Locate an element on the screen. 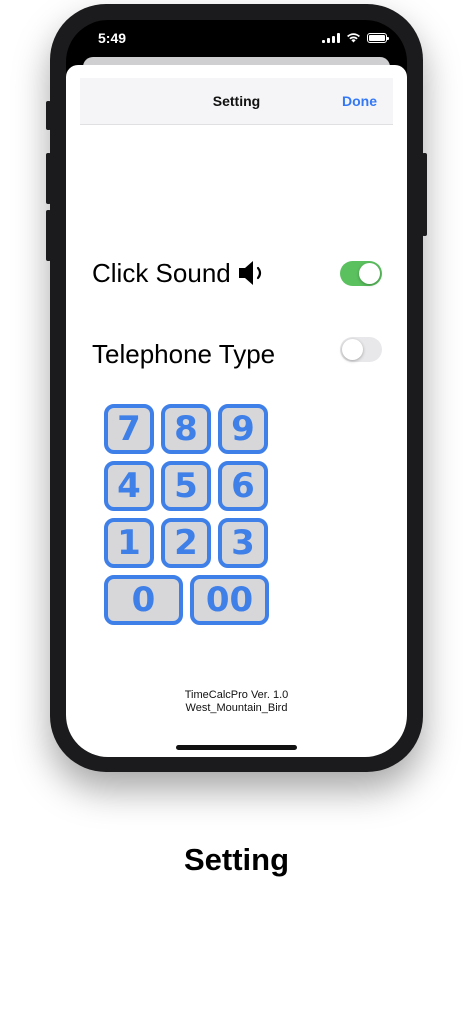 Image resolution: width=473 pixels, height=1024 pixels. battery-icon is located at coordinates (378, 37).